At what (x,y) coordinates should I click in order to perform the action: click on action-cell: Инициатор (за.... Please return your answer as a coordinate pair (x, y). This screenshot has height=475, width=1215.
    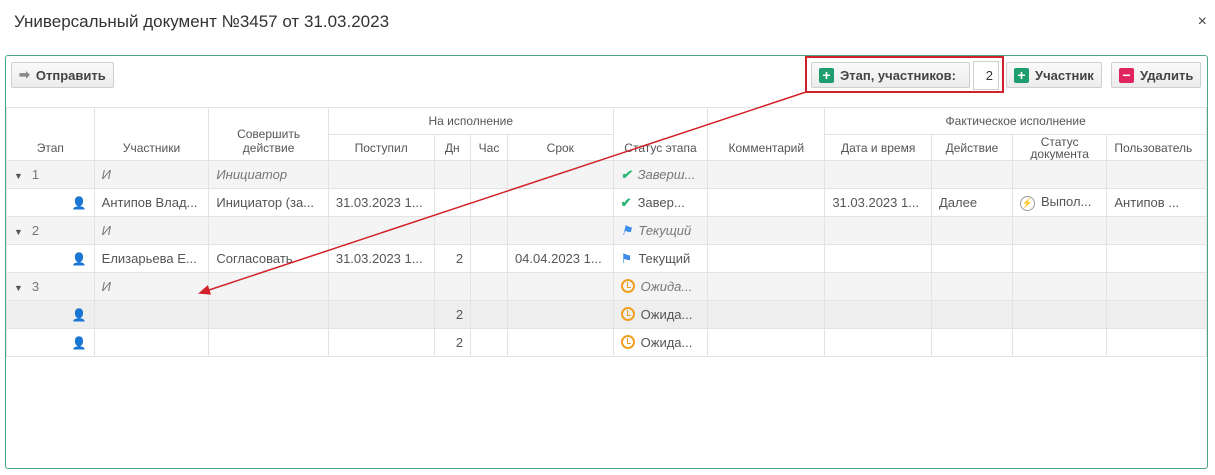
    Looking at the image, I should click on (268, 202).